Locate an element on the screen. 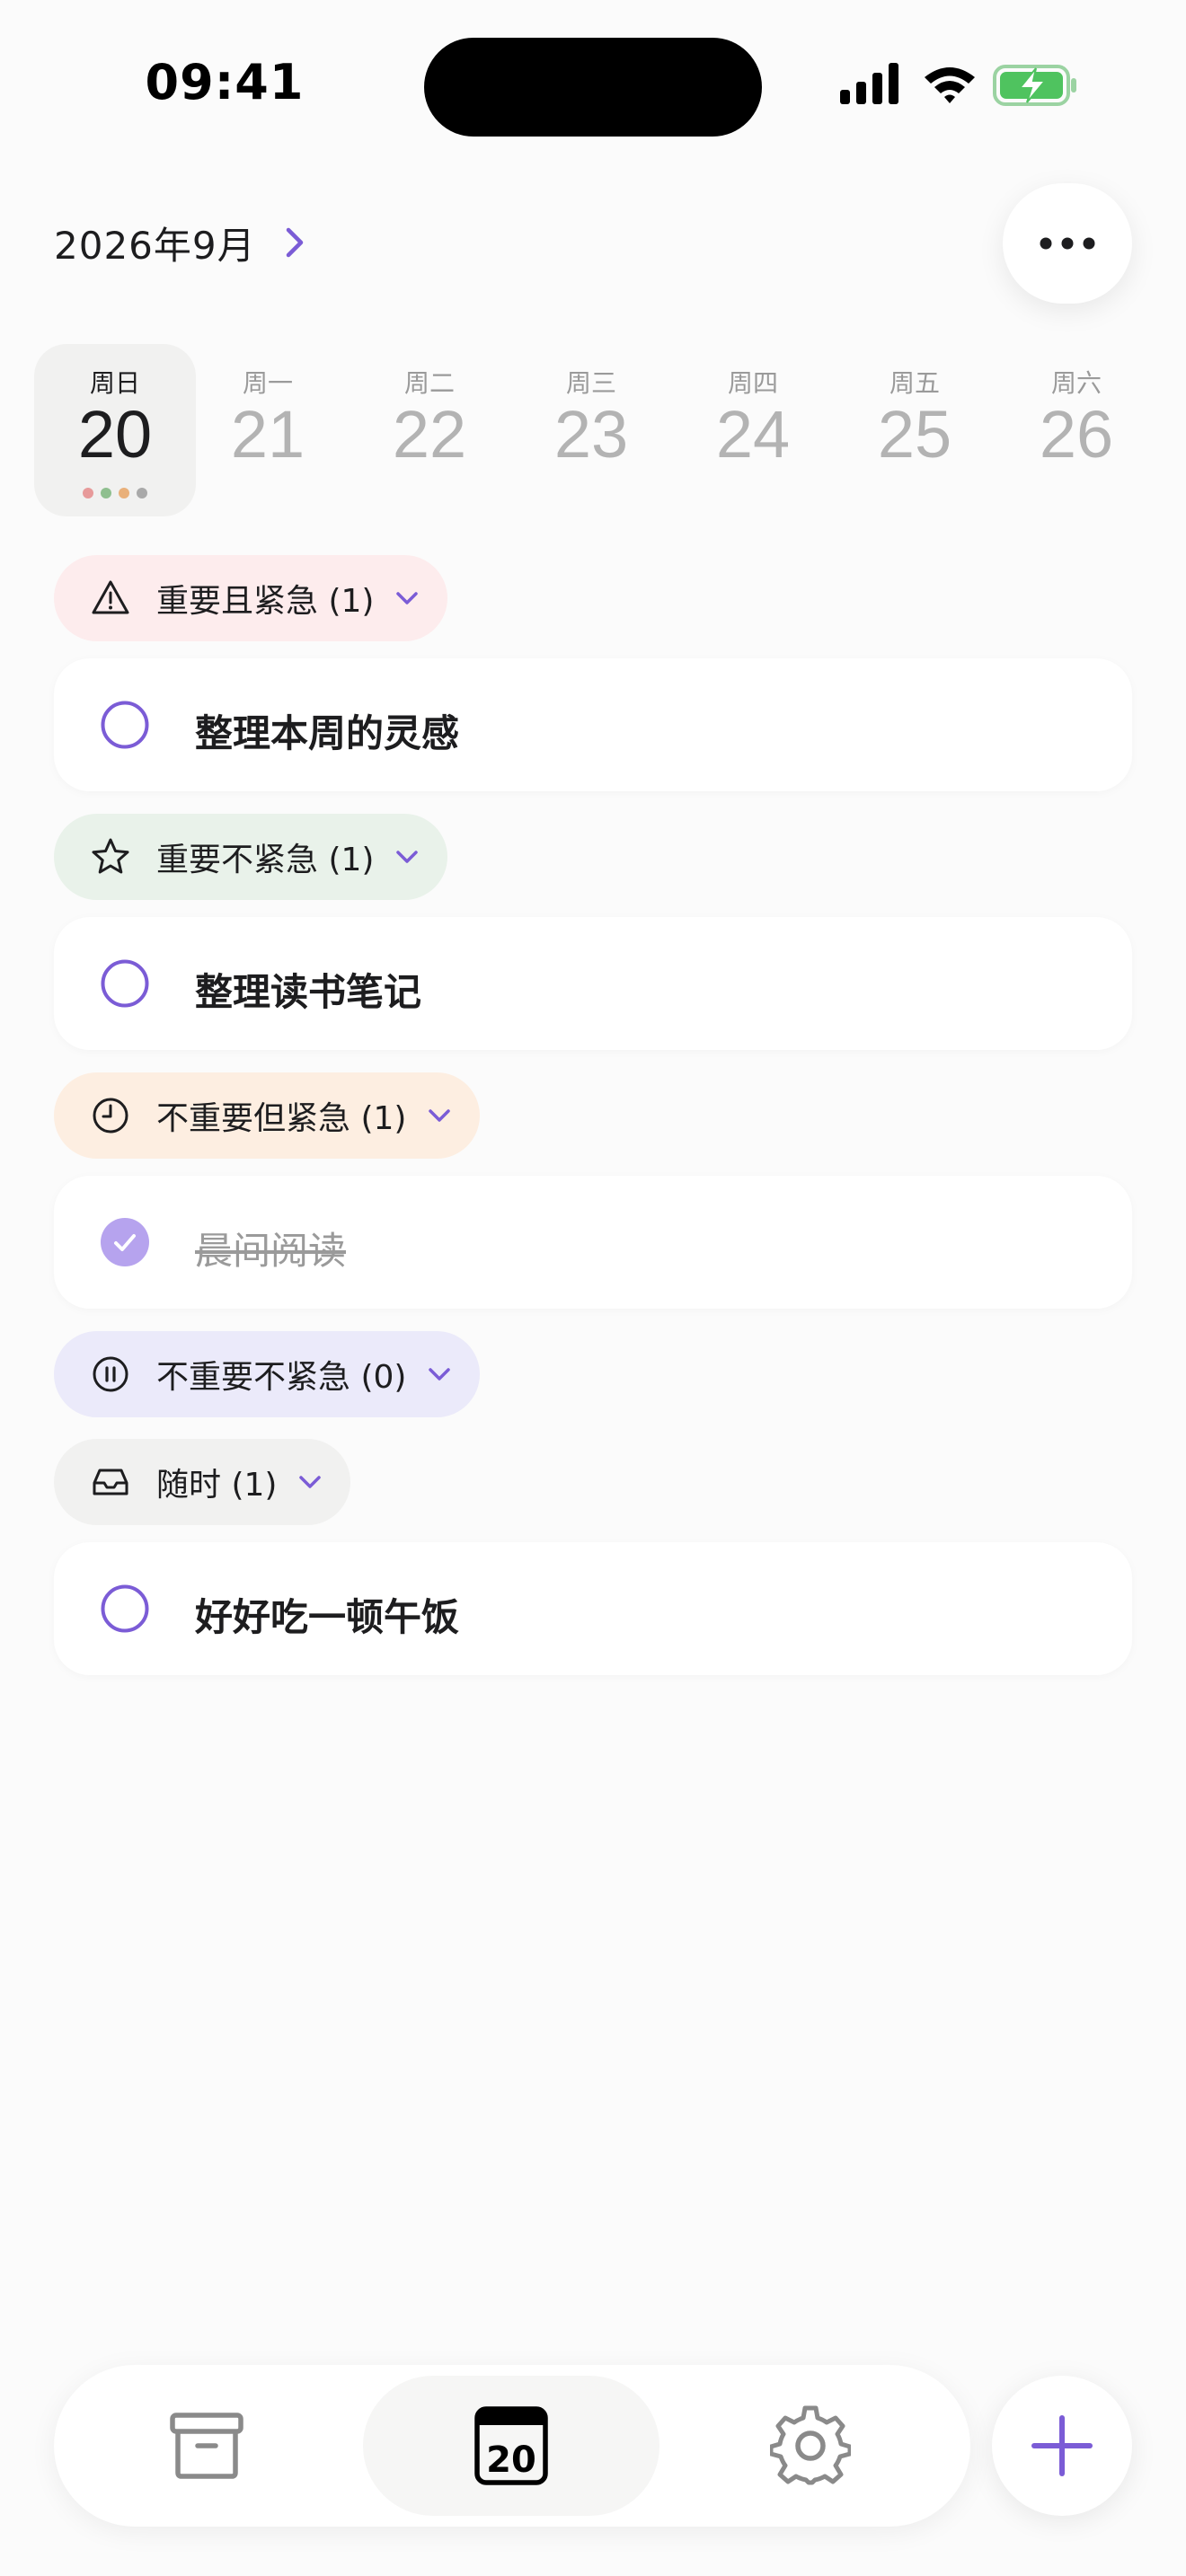  section-anytime-toggle: 随时 (1) is located at coordinates (202, 1482).